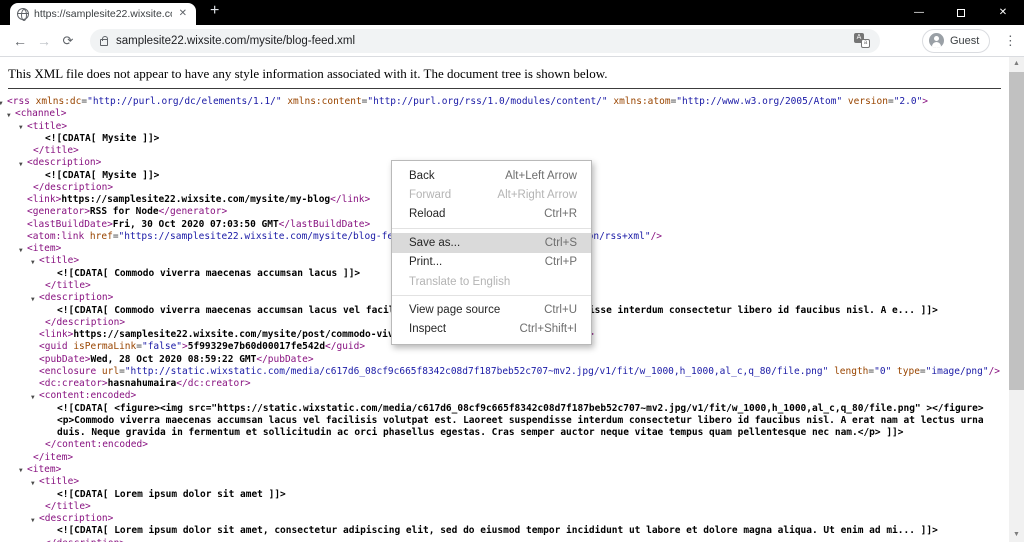  I want to click on scrollbar-thumb, so click(1016, 231).